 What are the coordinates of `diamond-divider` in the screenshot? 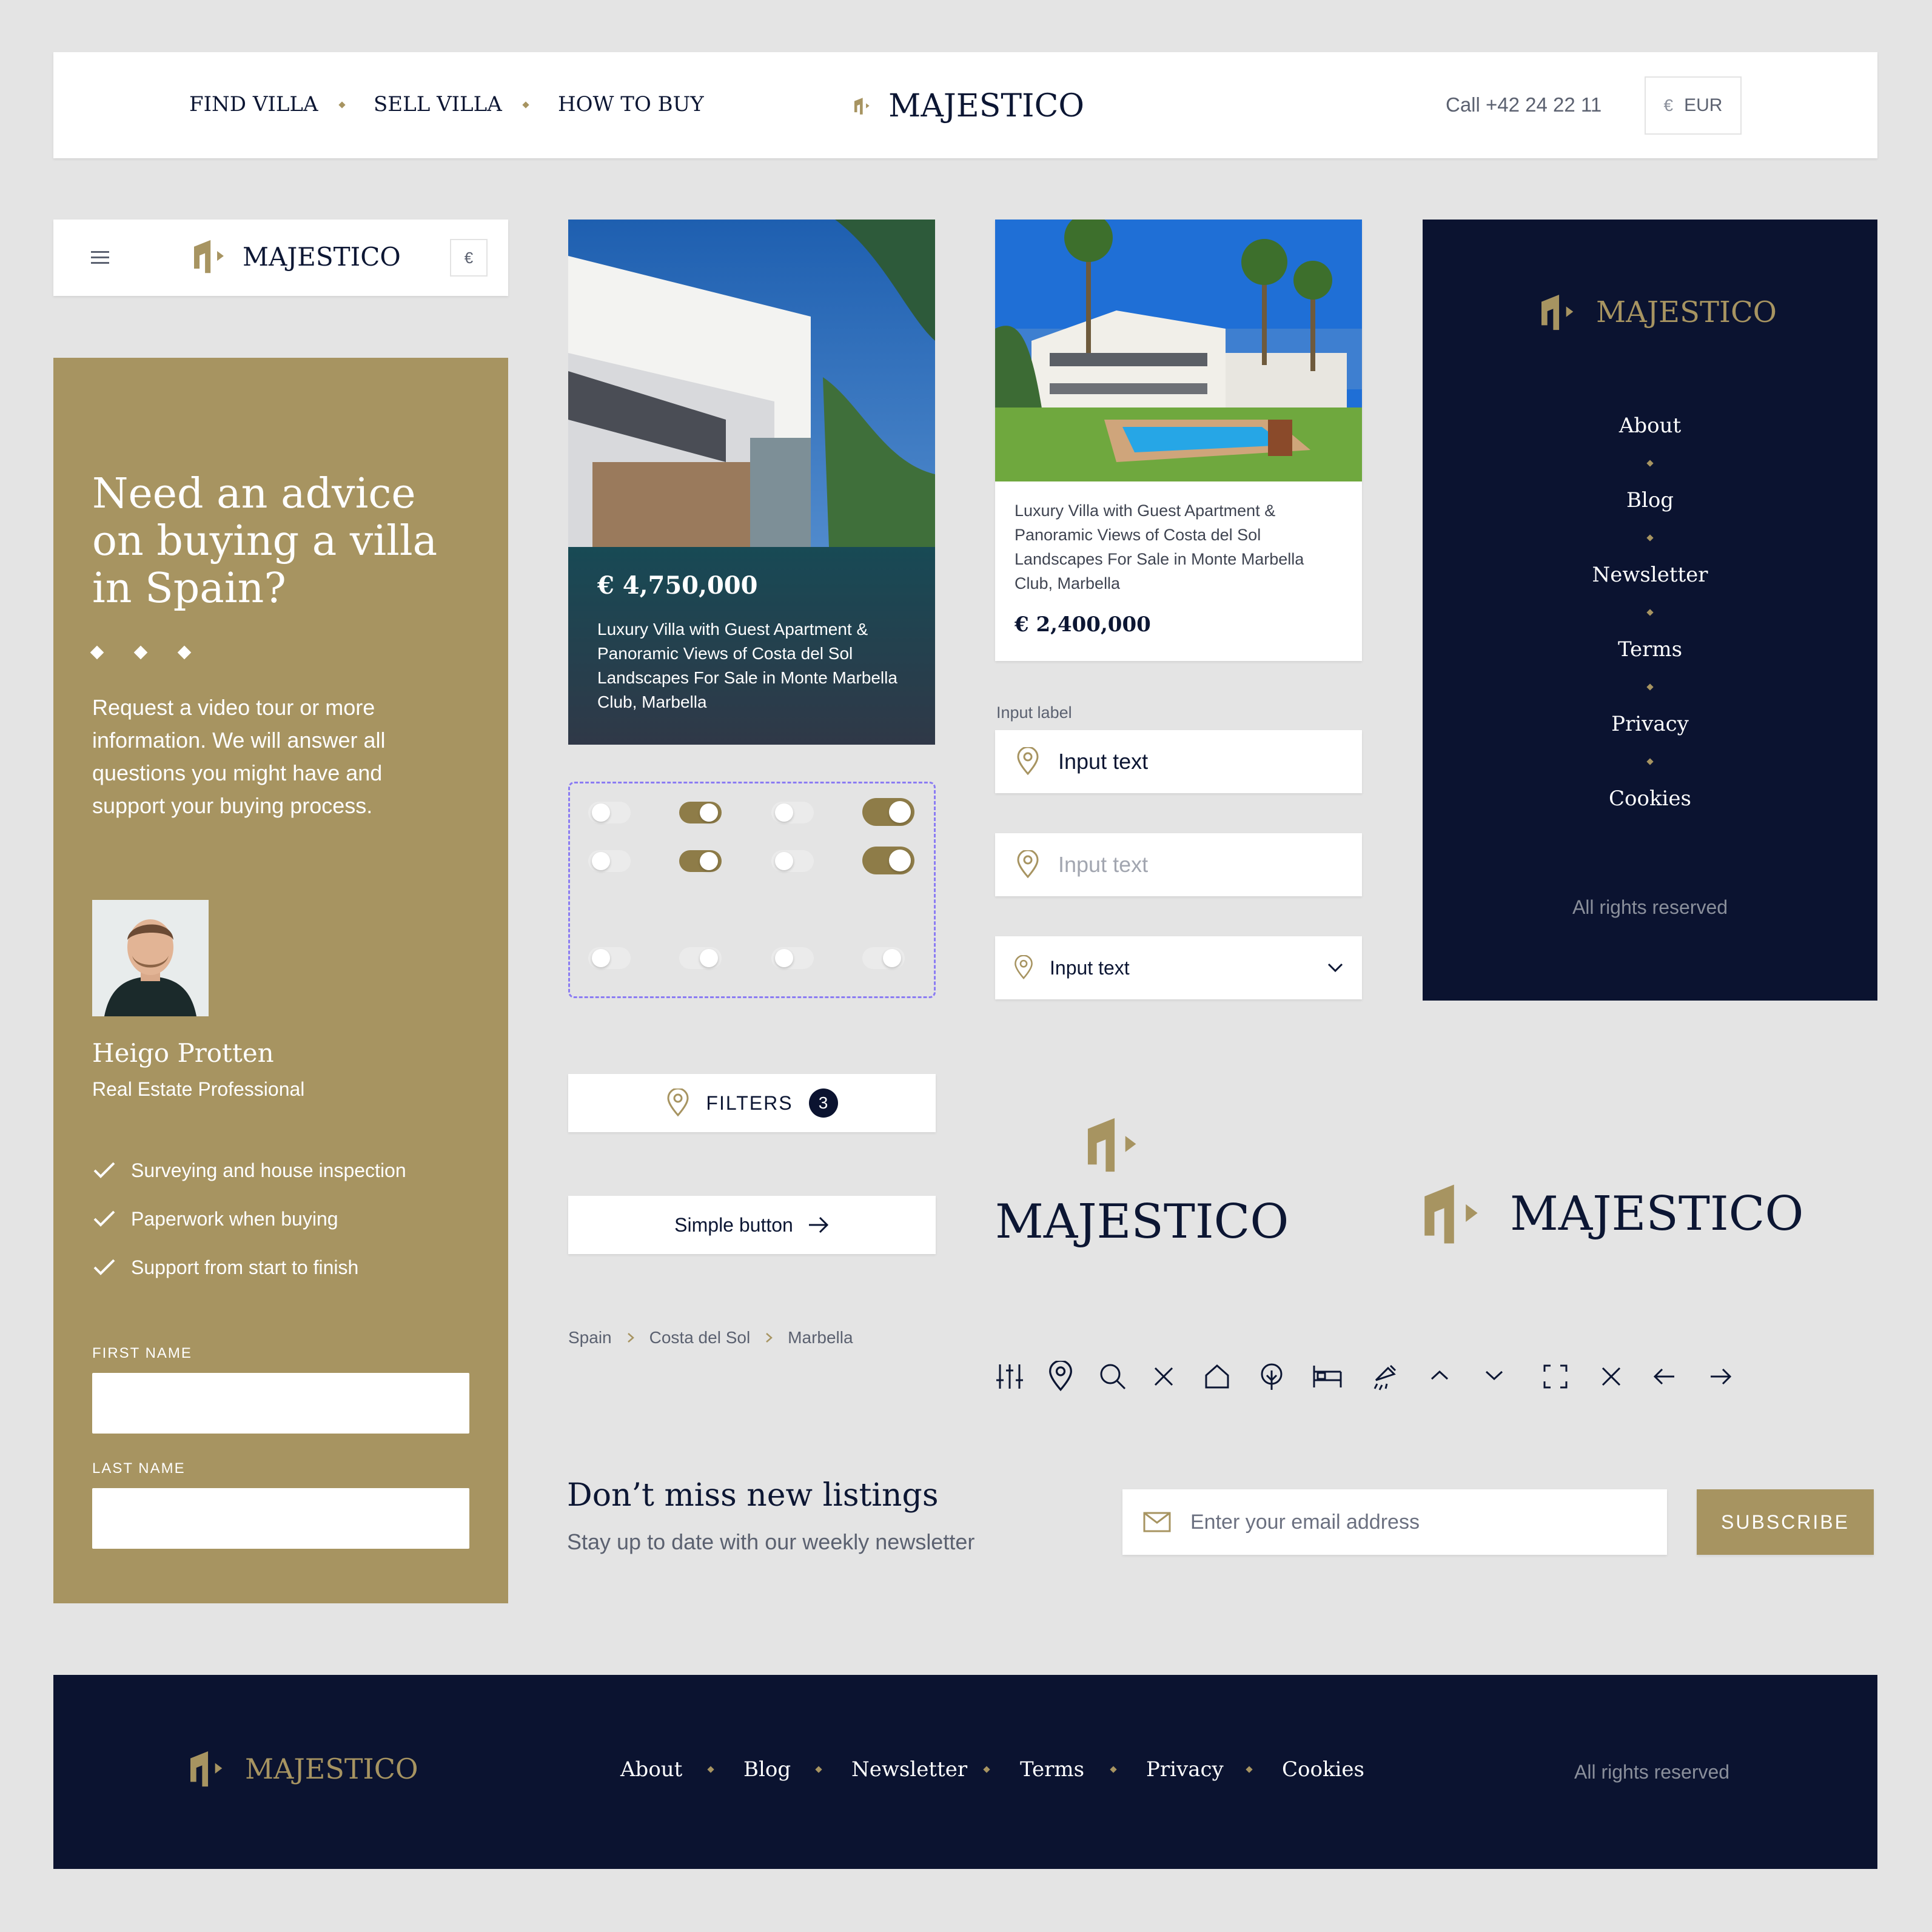 It's located at (141, 652).